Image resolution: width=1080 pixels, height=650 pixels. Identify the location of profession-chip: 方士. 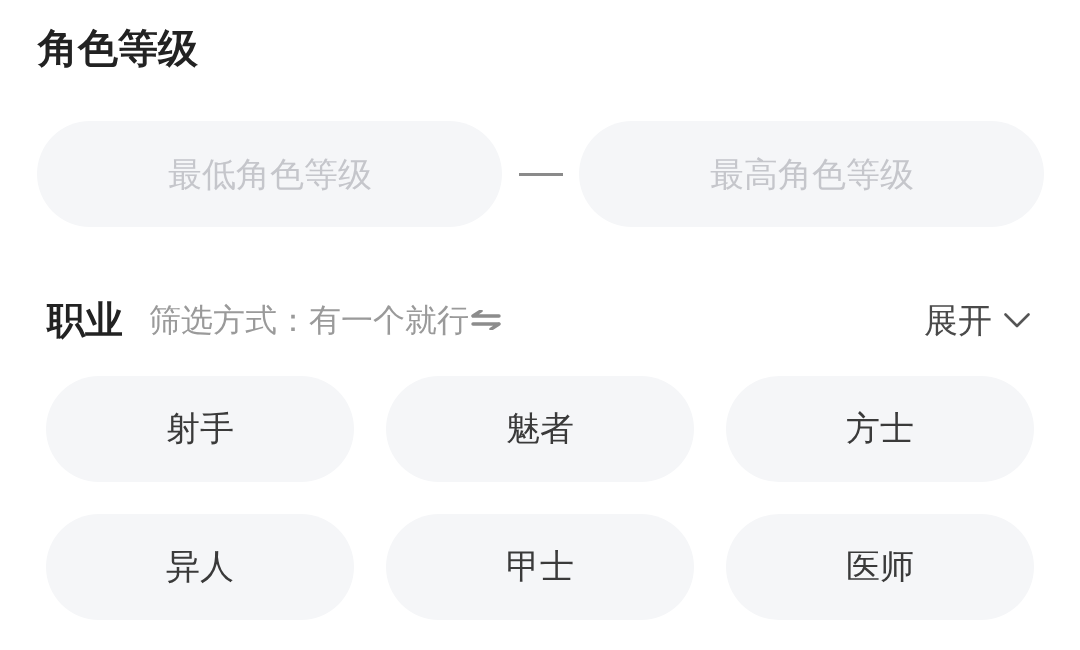
(880, 429).